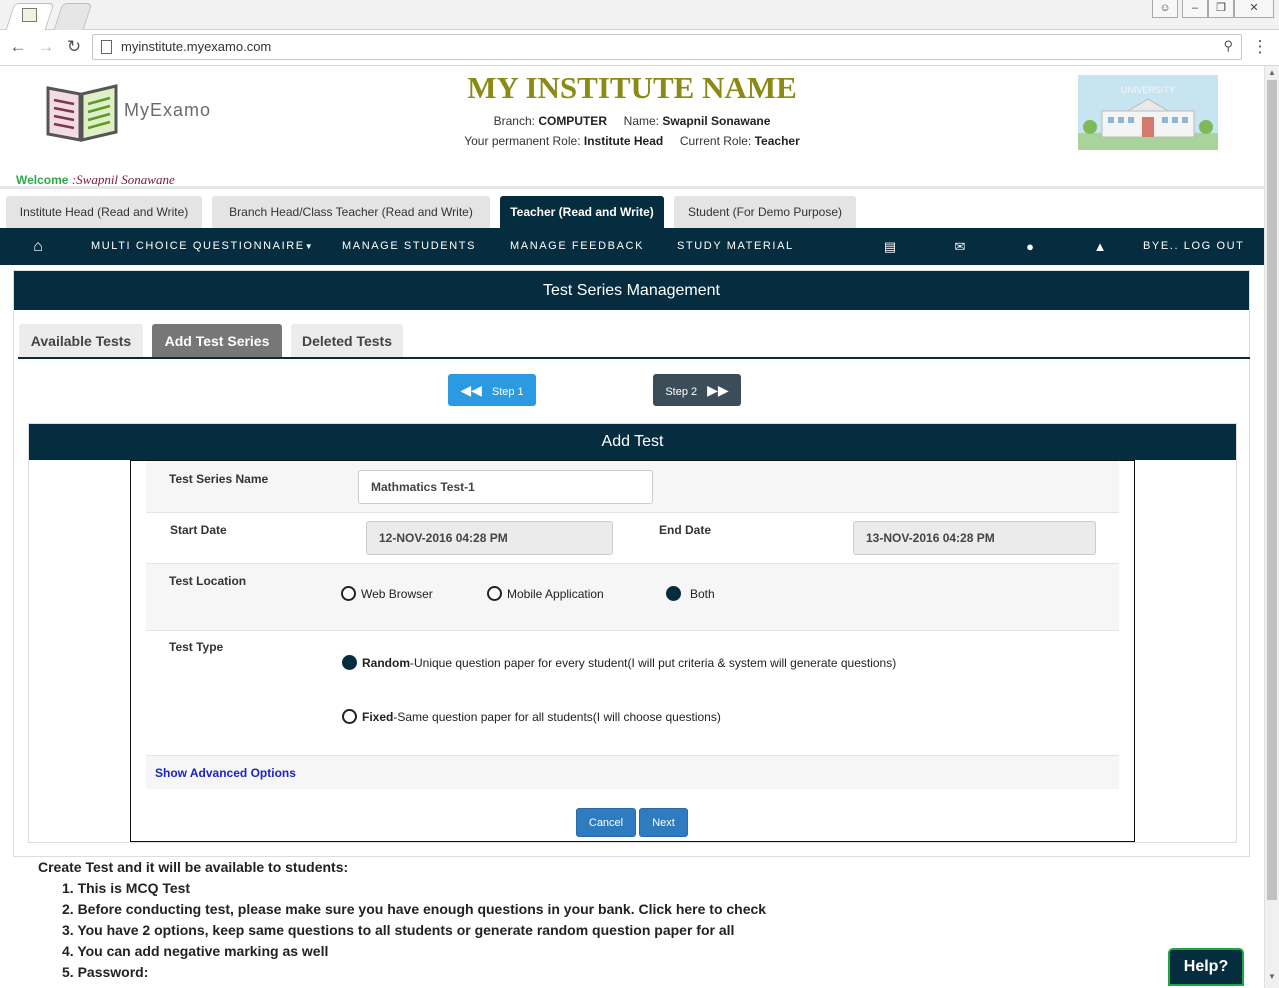 This screenshot has height=988, width=1279. Describe the element at coordinates (522, 141) in the screenshot. I see `permanent-role-label: Your permanent Role:` at that location.